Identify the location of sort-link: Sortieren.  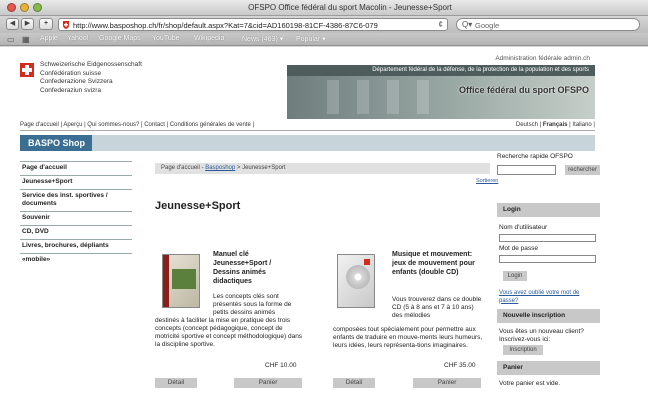
(487, 181).